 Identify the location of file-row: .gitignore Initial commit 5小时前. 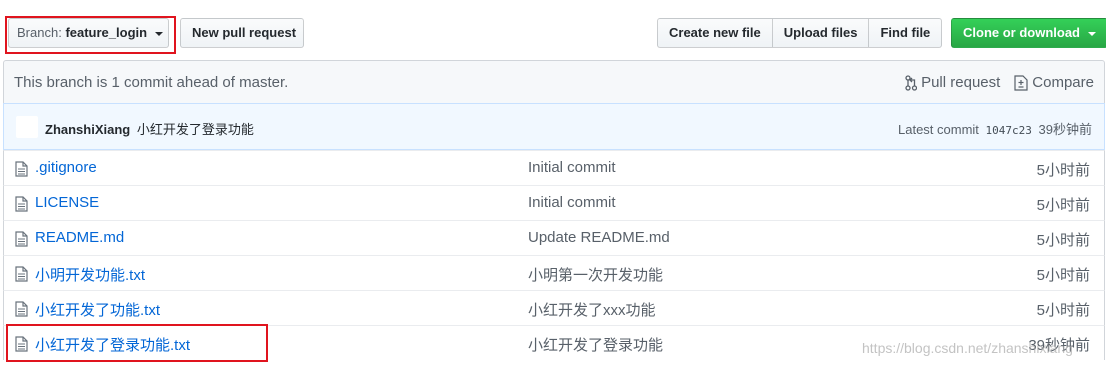
(554, 167).